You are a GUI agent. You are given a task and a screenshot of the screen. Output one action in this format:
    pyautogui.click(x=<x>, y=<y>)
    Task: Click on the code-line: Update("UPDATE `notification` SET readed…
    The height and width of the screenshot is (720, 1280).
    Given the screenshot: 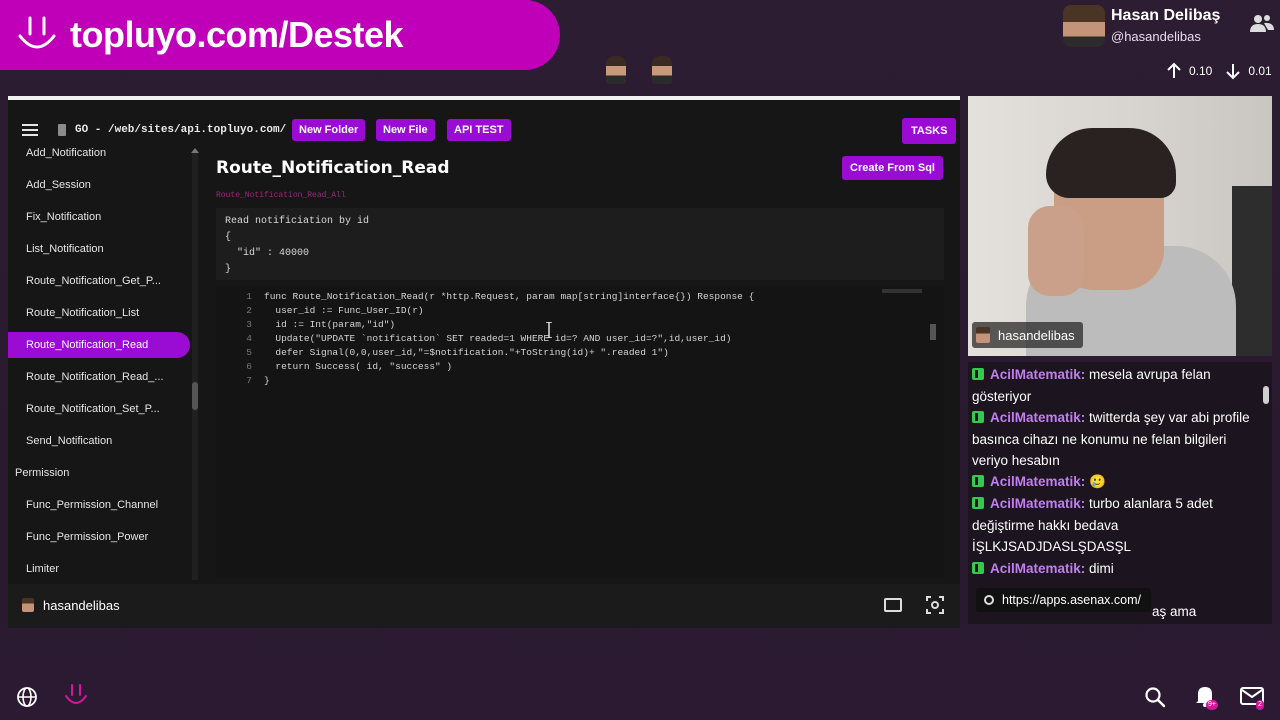 What is the action you would take?
    pyautogui.click(x=498, y=338)
    